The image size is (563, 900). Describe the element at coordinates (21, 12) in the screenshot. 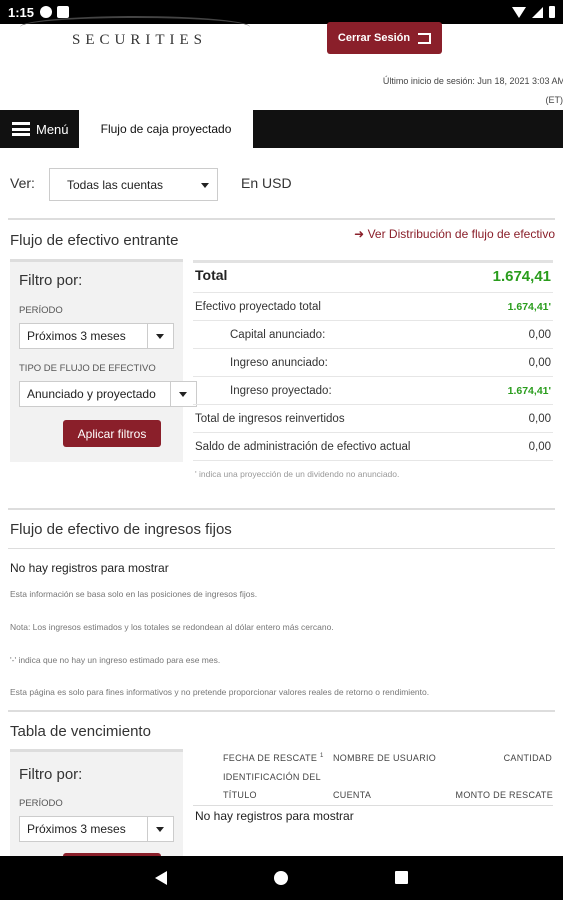

I see `status-time: 1:15` at that location.